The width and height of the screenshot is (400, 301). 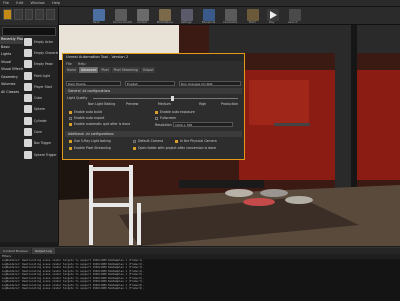 What do you see at coordinates (142, 22) in the screenshot?
I see `content-label: Content` at bounding box center [142, 22].